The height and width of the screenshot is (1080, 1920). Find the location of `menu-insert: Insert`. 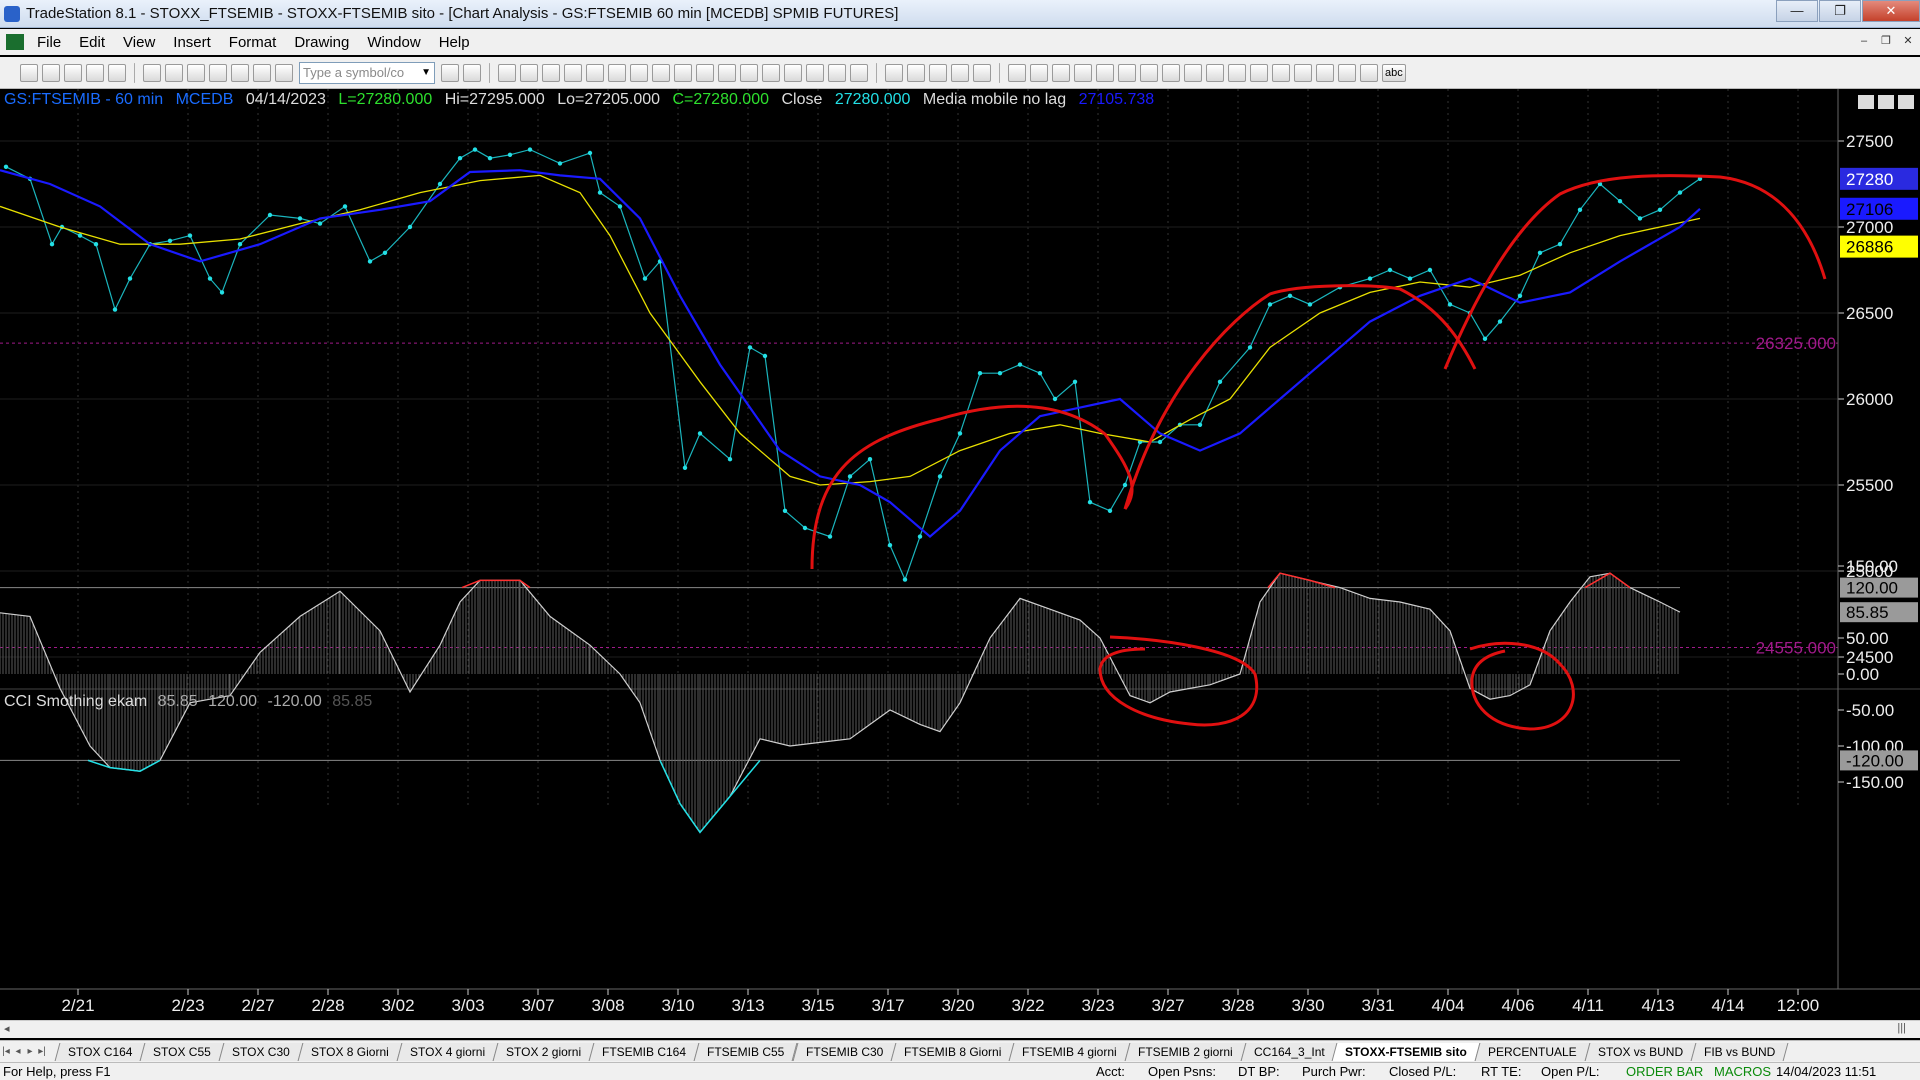

menu-insert: Insert is located at coordinates (192, 42).